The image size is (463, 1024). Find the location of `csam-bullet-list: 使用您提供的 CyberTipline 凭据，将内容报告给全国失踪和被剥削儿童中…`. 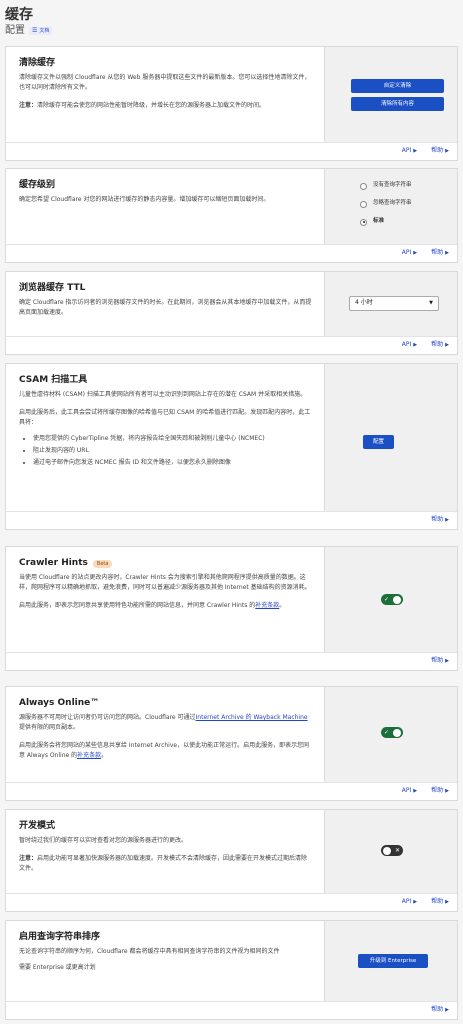

csam-bullet-list: 使用您提供的 CyberTipline 凭据，将内容报告给全国失踪和被剥削儿童中… is located at coordinates (172, 451).